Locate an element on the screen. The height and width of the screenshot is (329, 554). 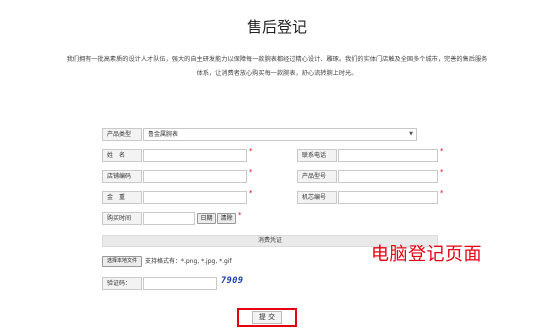
weight-input is located at coordinates (195, 197).